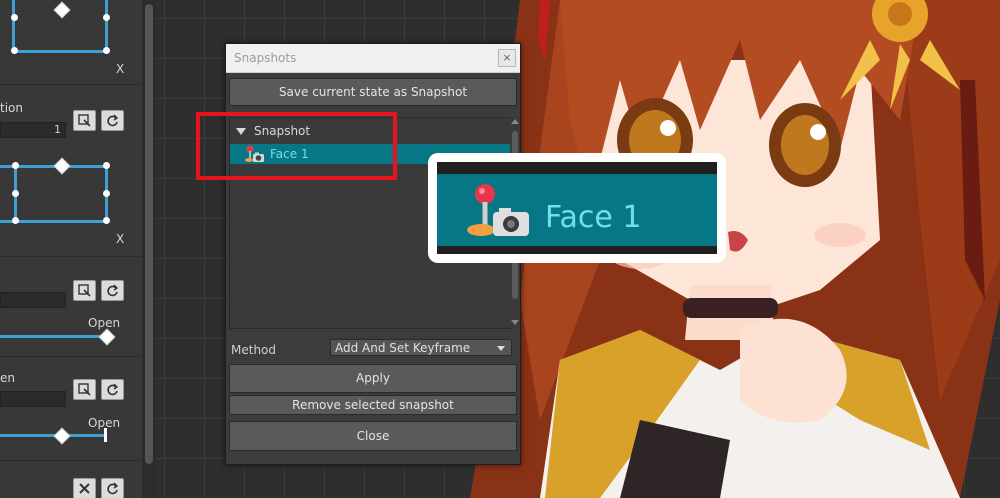  I want to click on remove-button, so click(84, 488).